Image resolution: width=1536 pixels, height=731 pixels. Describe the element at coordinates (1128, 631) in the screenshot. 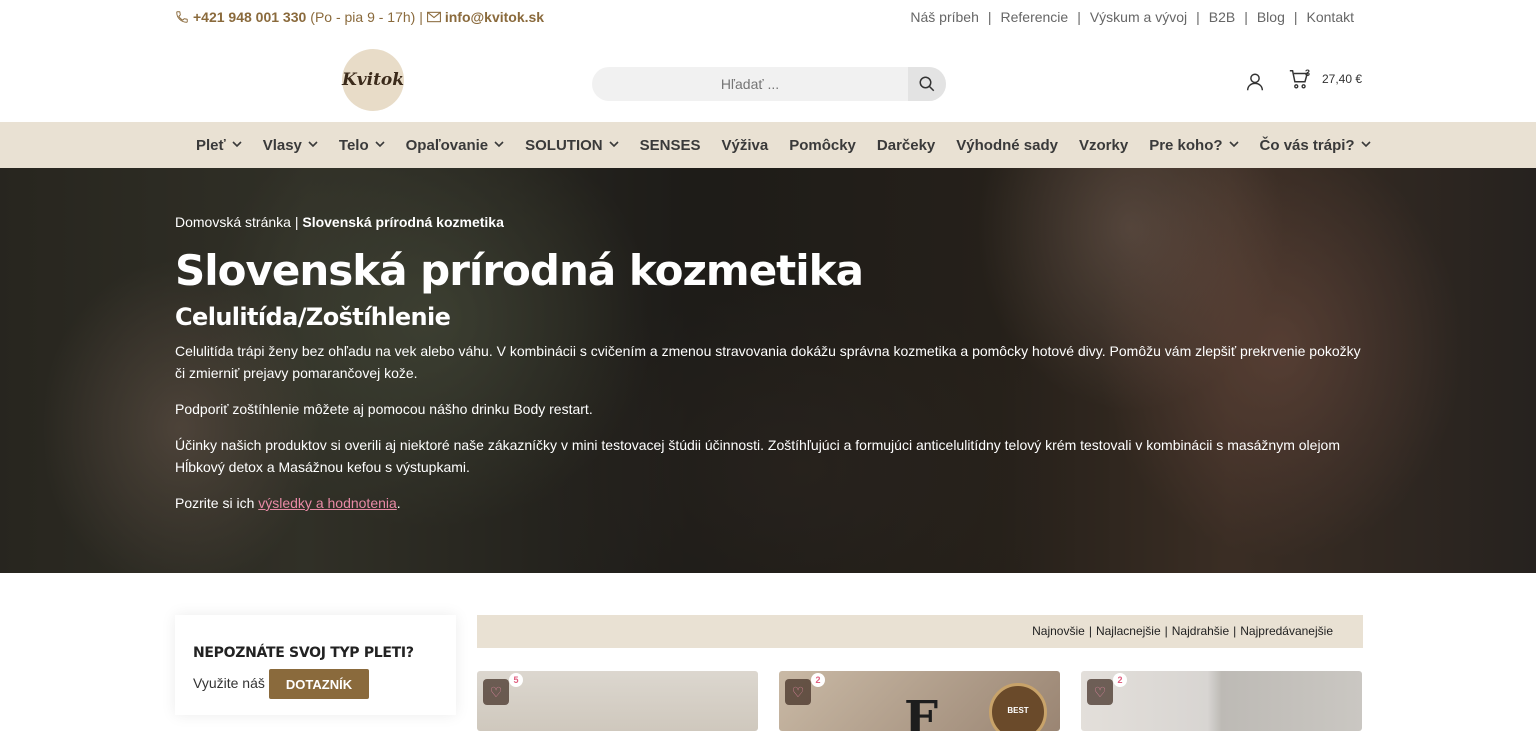

I see `sort-cheapest: Najlacnejšie` at that location.